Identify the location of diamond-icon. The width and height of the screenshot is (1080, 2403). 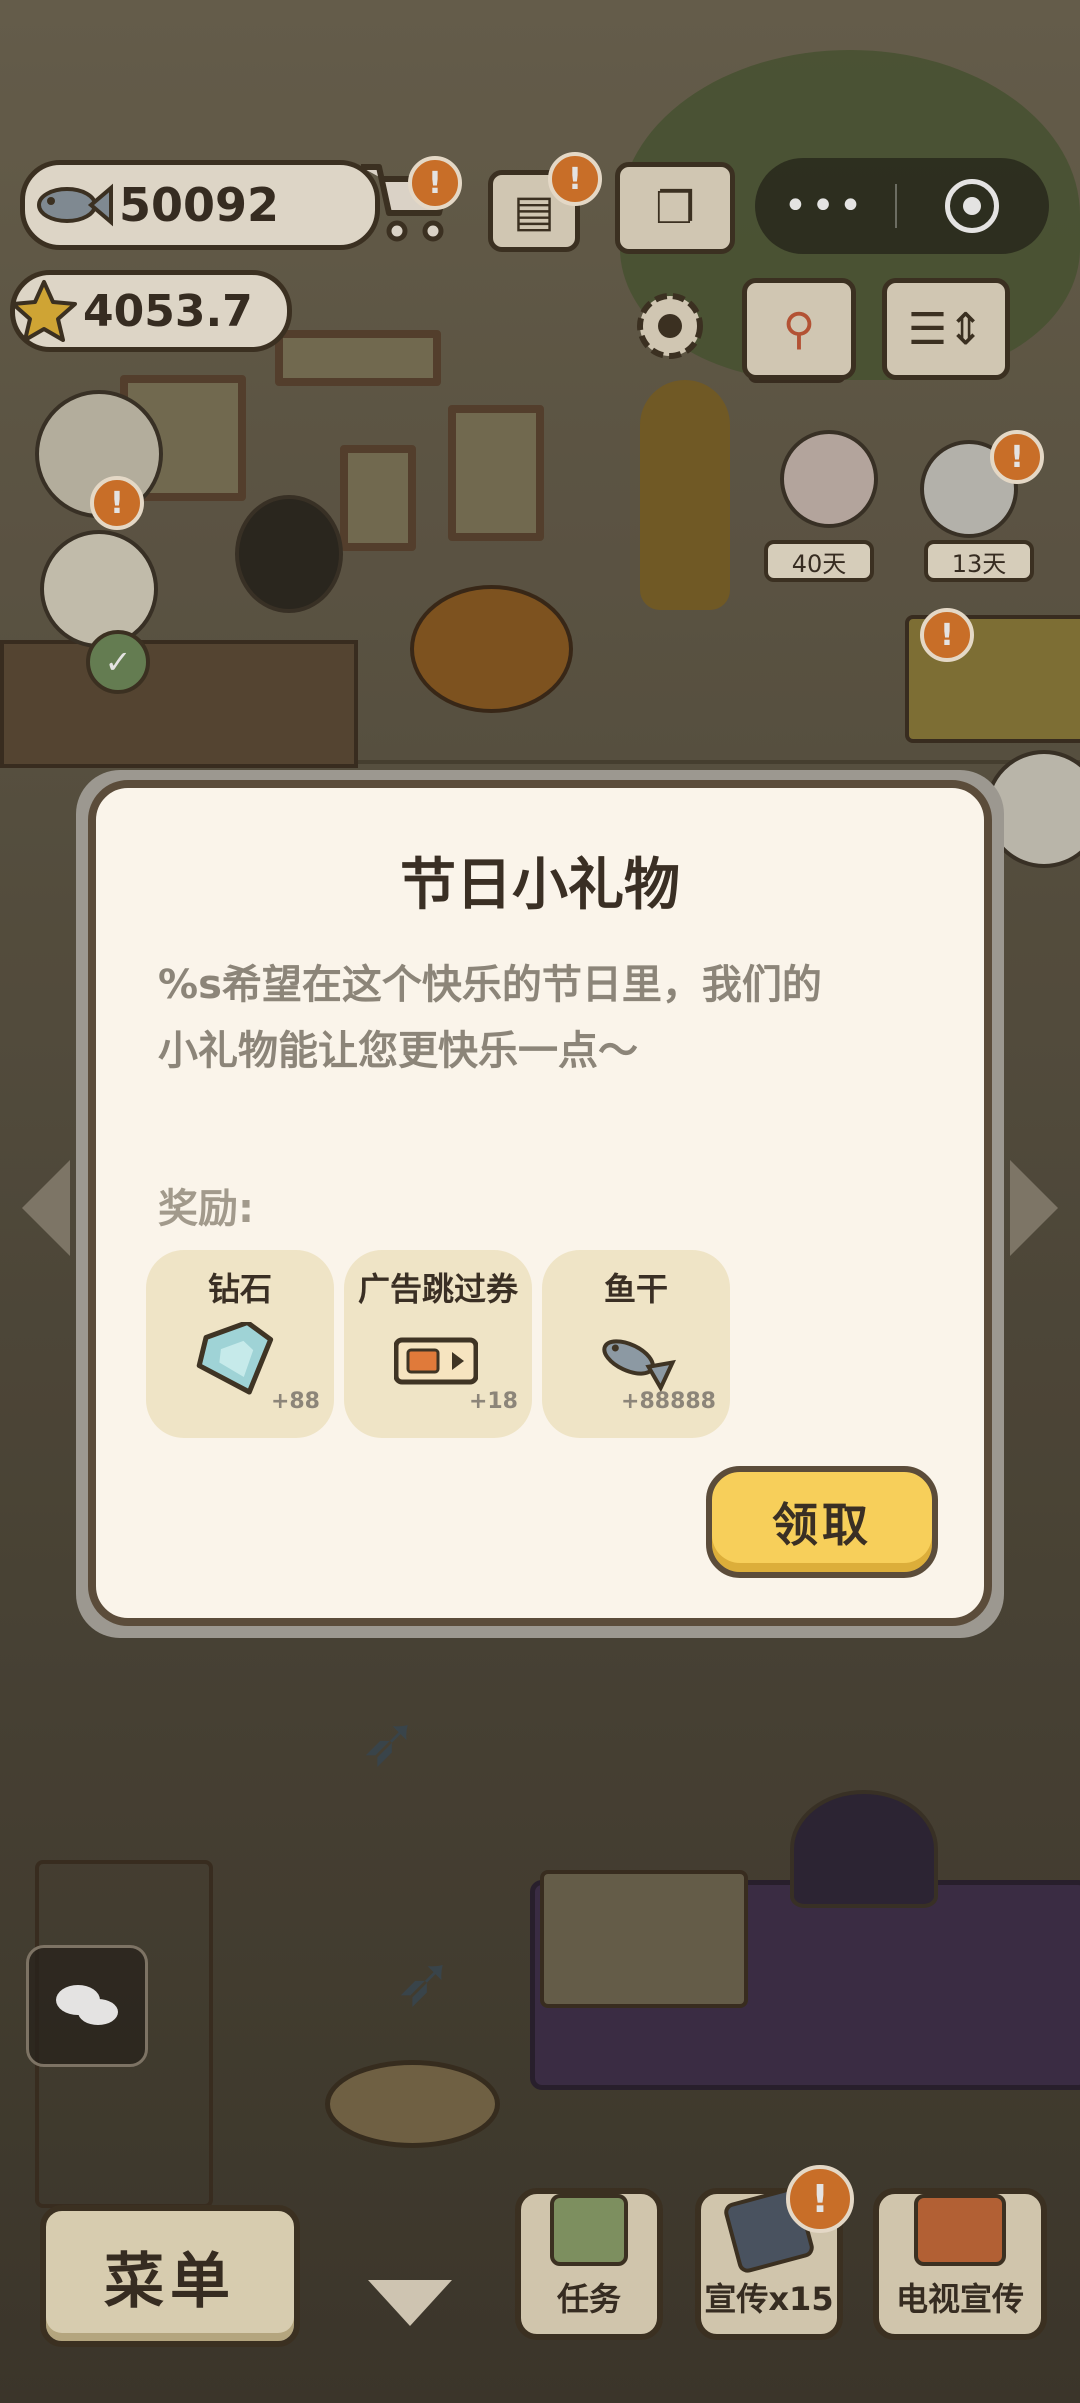
(235, 1358).